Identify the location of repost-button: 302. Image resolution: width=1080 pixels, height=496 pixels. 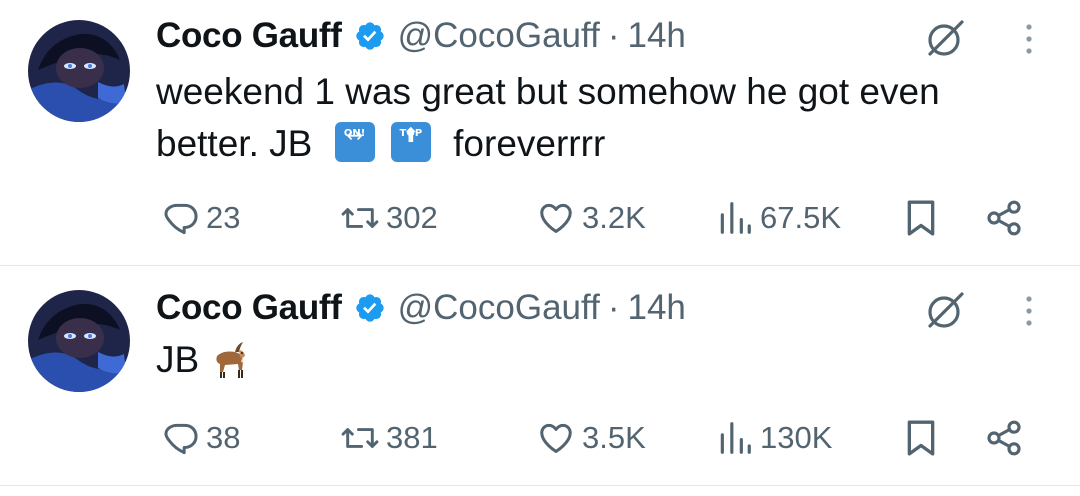
(389, 218).